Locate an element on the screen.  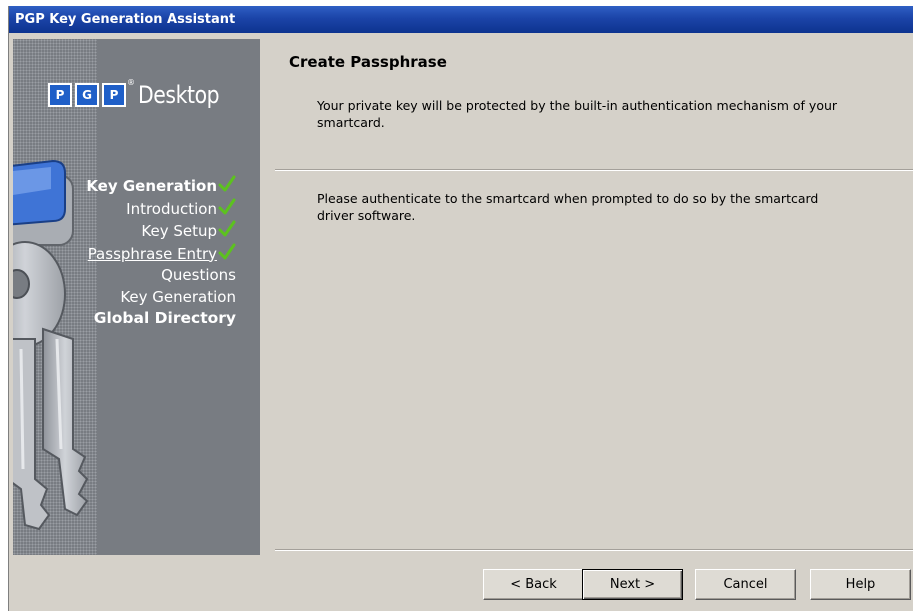
step-introduction: Introduction is located at coordinates (161, 209).